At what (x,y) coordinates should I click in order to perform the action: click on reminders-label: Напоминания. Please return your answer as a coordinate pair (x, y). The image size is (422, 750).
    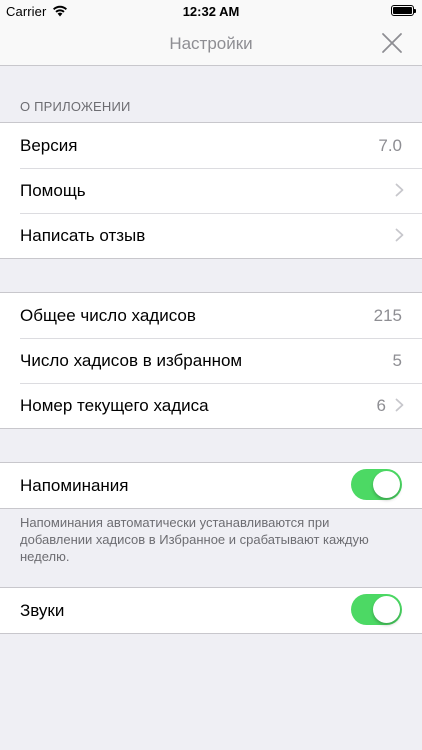
    Looking at the image, I should click on (74, 485).